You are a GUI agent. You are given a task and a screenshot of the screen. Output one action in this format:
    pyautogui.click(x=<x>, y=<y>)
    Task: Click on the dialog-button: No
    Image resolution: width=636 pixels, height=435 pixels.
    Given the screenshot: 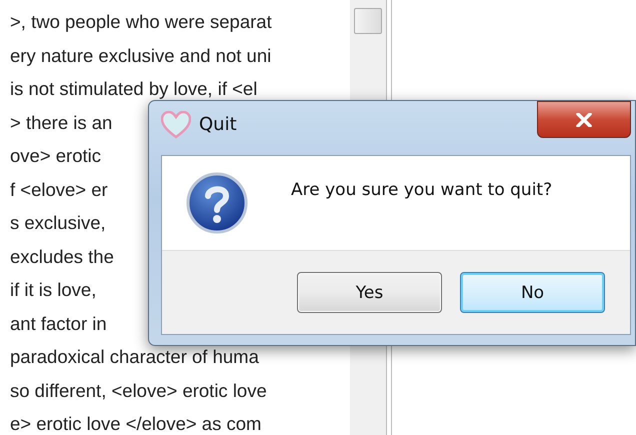 What is the action you would take?
    pyautogui.click(x=532, y=292)
    